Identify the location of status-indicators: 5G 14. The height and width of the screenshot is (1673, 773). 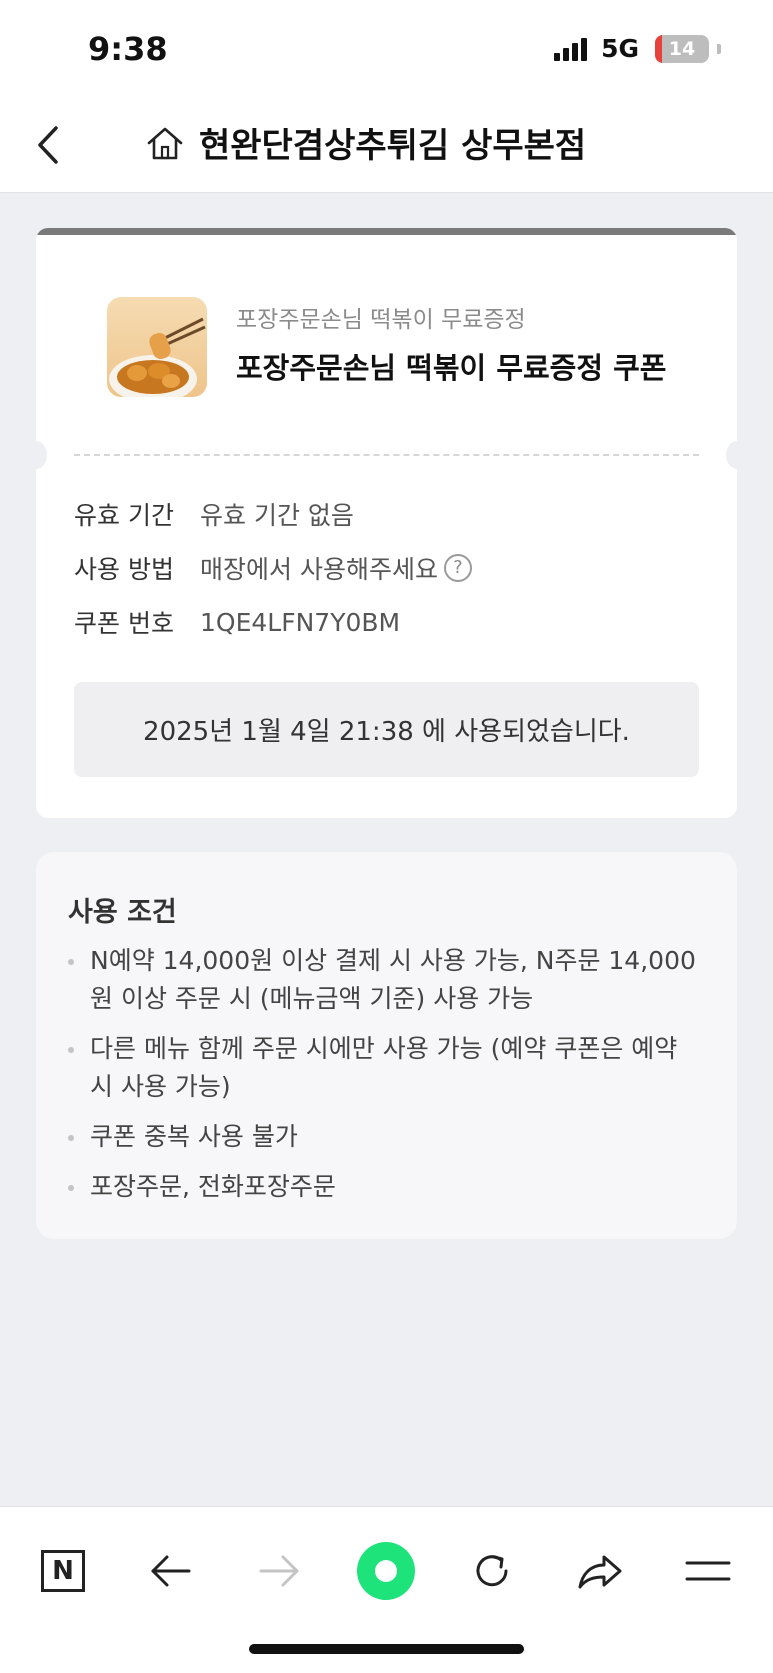
(637, 48).